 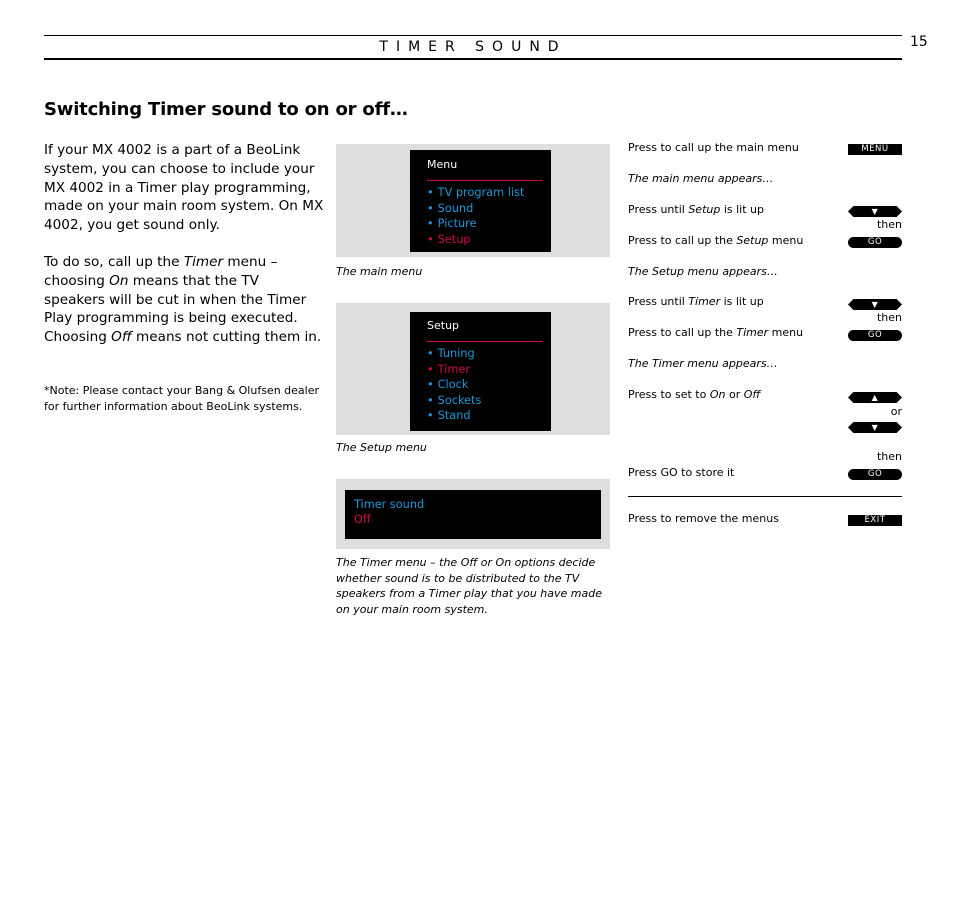 I want to click on menu-item: • Tuning, so click(x=454, y=354).